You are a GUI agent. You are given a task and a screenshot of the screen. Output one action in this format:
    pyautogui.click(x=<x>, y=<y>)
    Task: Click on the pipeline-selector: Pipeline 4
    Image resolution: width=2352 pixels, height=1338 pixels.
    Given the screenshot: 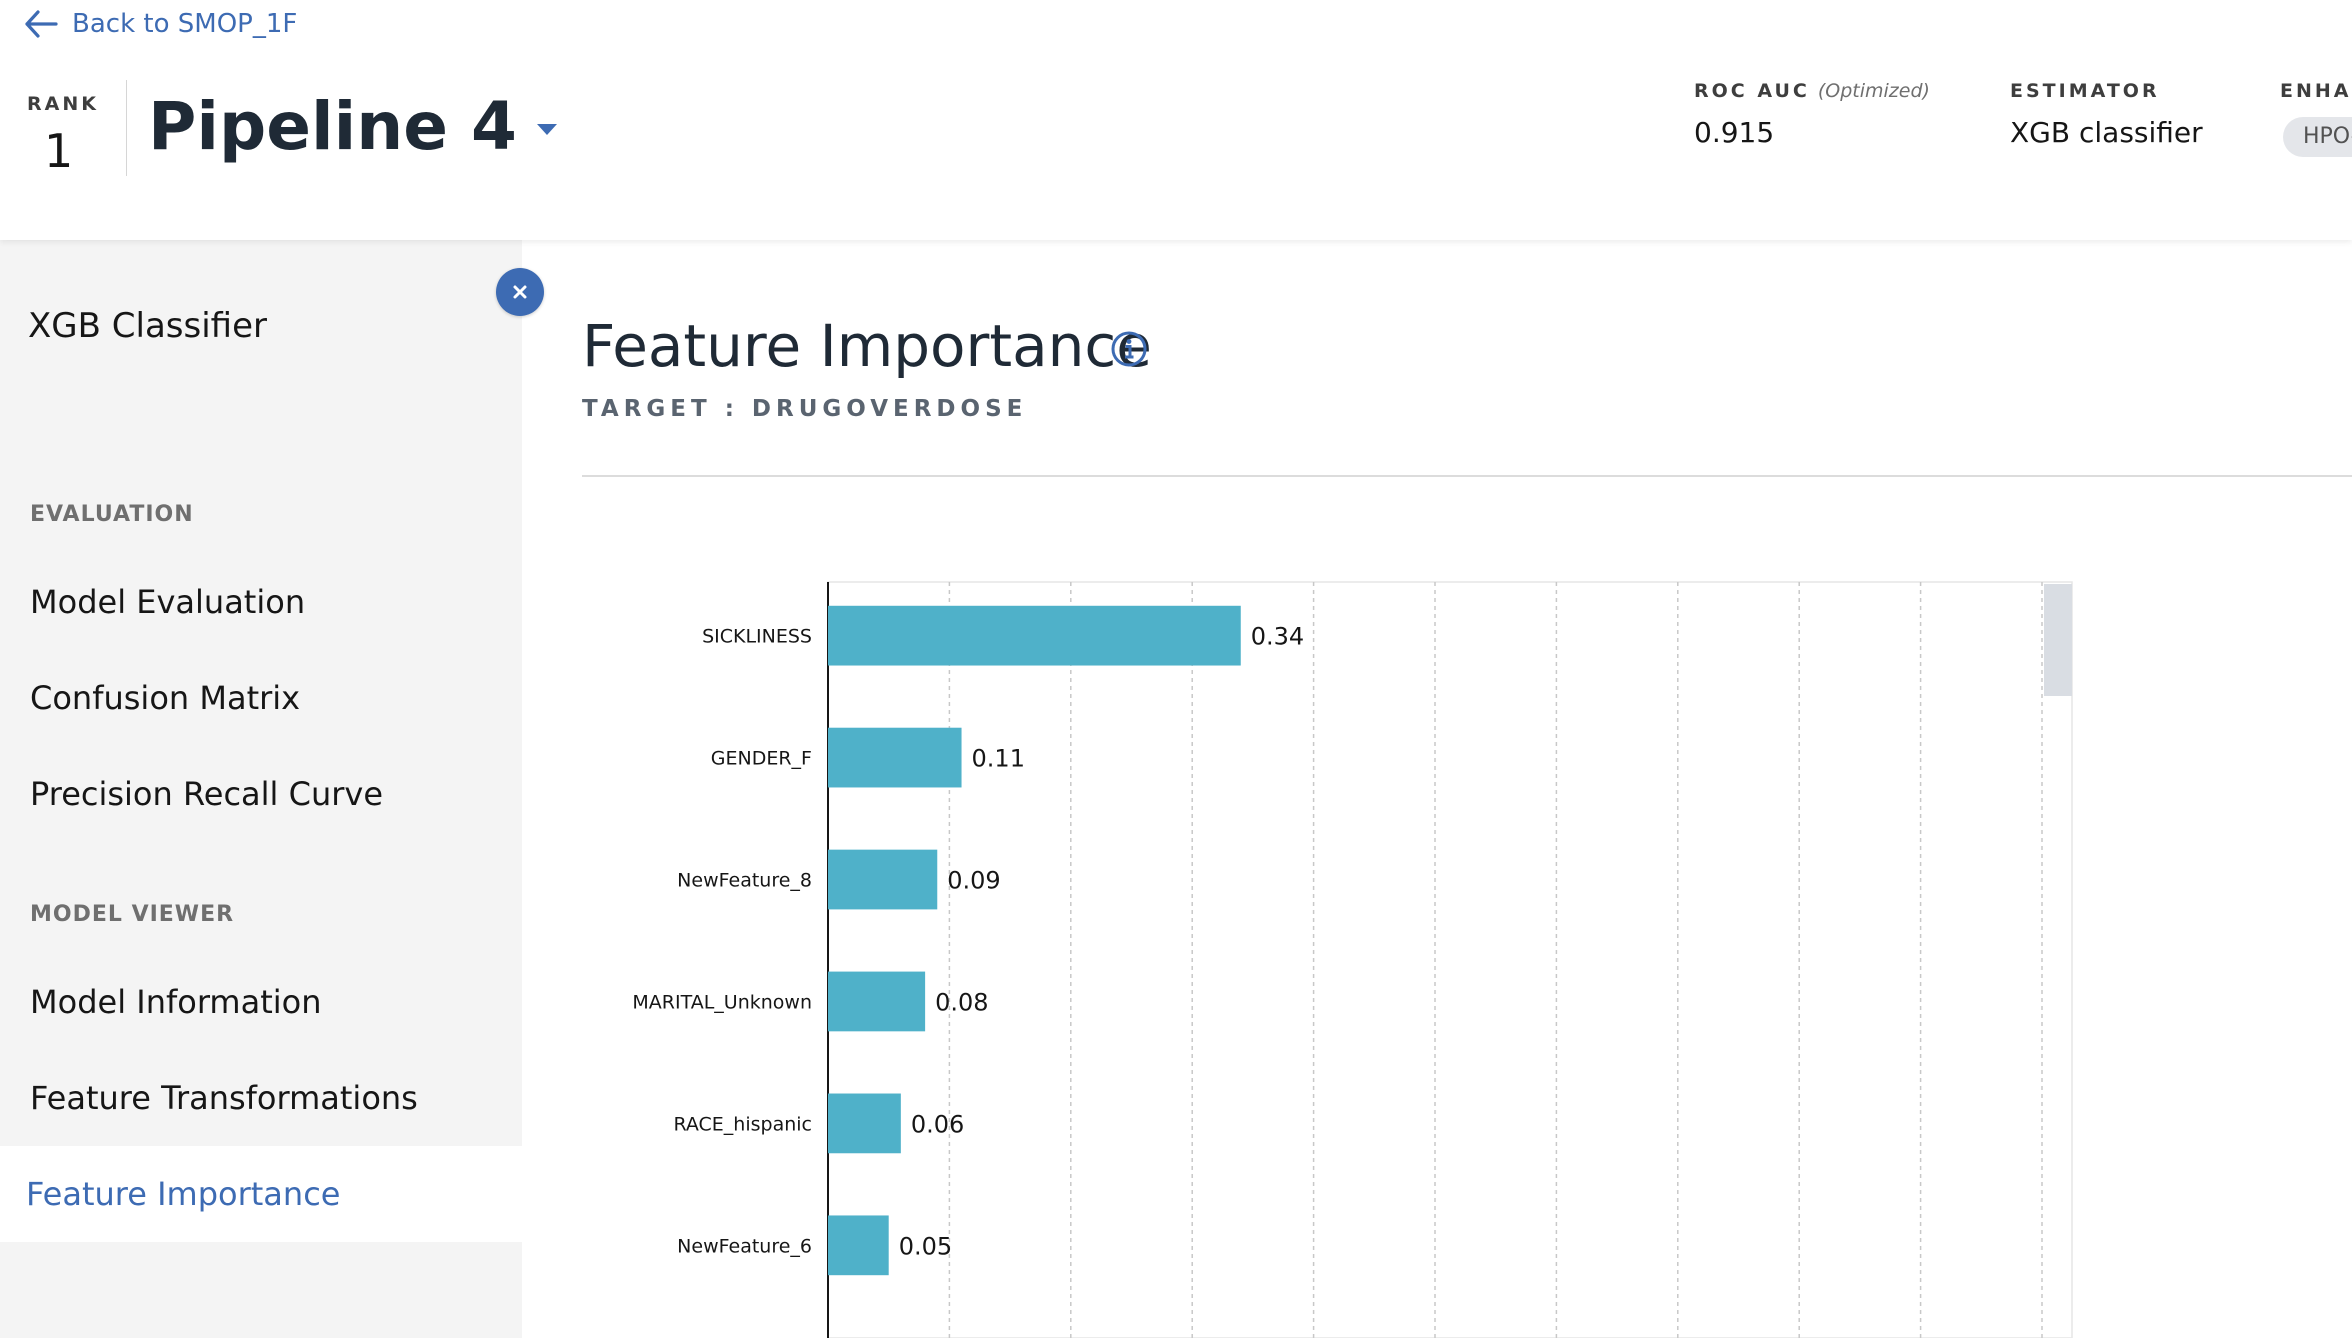 What is the action you would take?
    pyautogui.click(x=352, y=126)
    